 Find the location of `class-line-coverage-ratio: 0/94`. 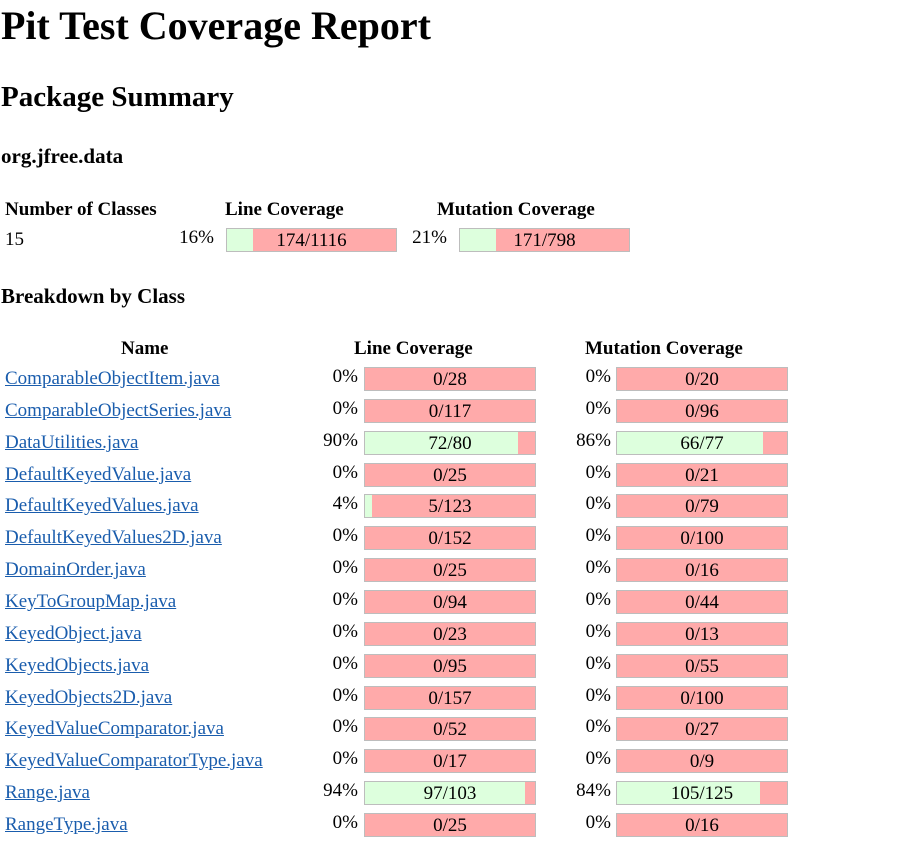

class-line-coverage-ratio: 0/94 is located at coordinates (450, 602).